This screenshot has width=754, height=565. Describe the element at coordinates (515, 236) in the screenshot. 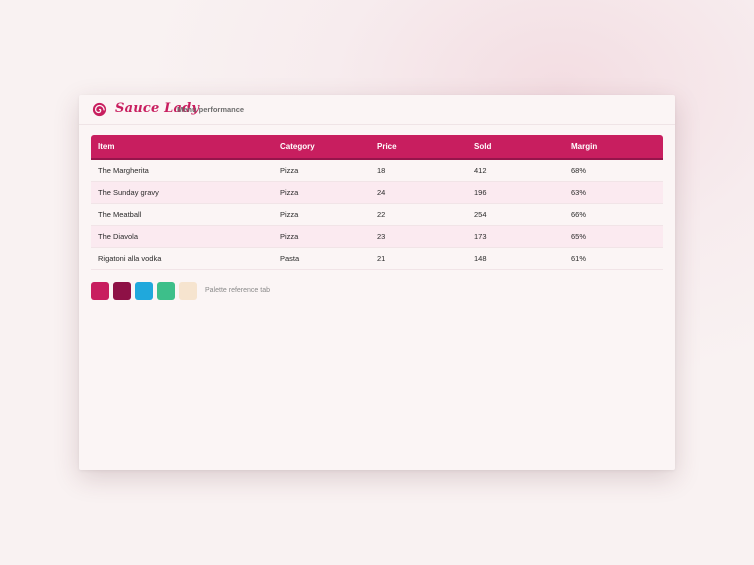

I see `cell-sold: 173` at that location.